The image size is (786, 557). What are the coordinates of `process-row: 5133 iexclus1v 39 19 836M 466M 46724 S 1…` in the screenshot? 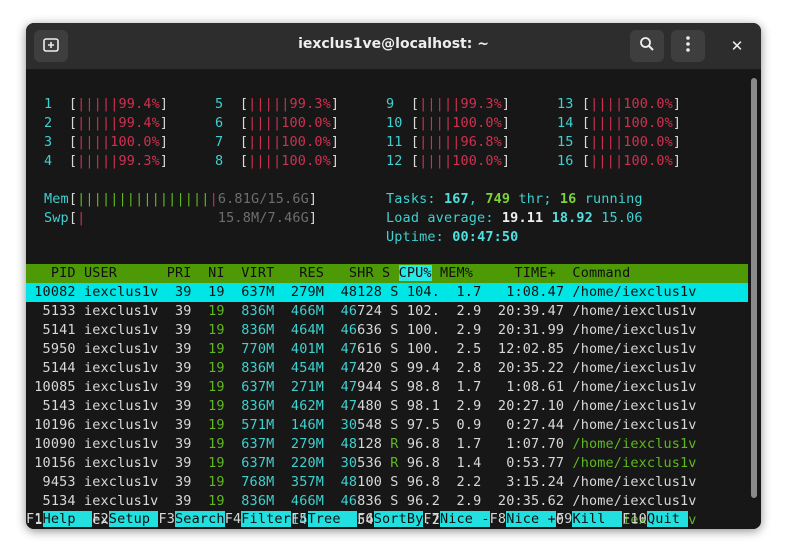 It's located at (361, 311).